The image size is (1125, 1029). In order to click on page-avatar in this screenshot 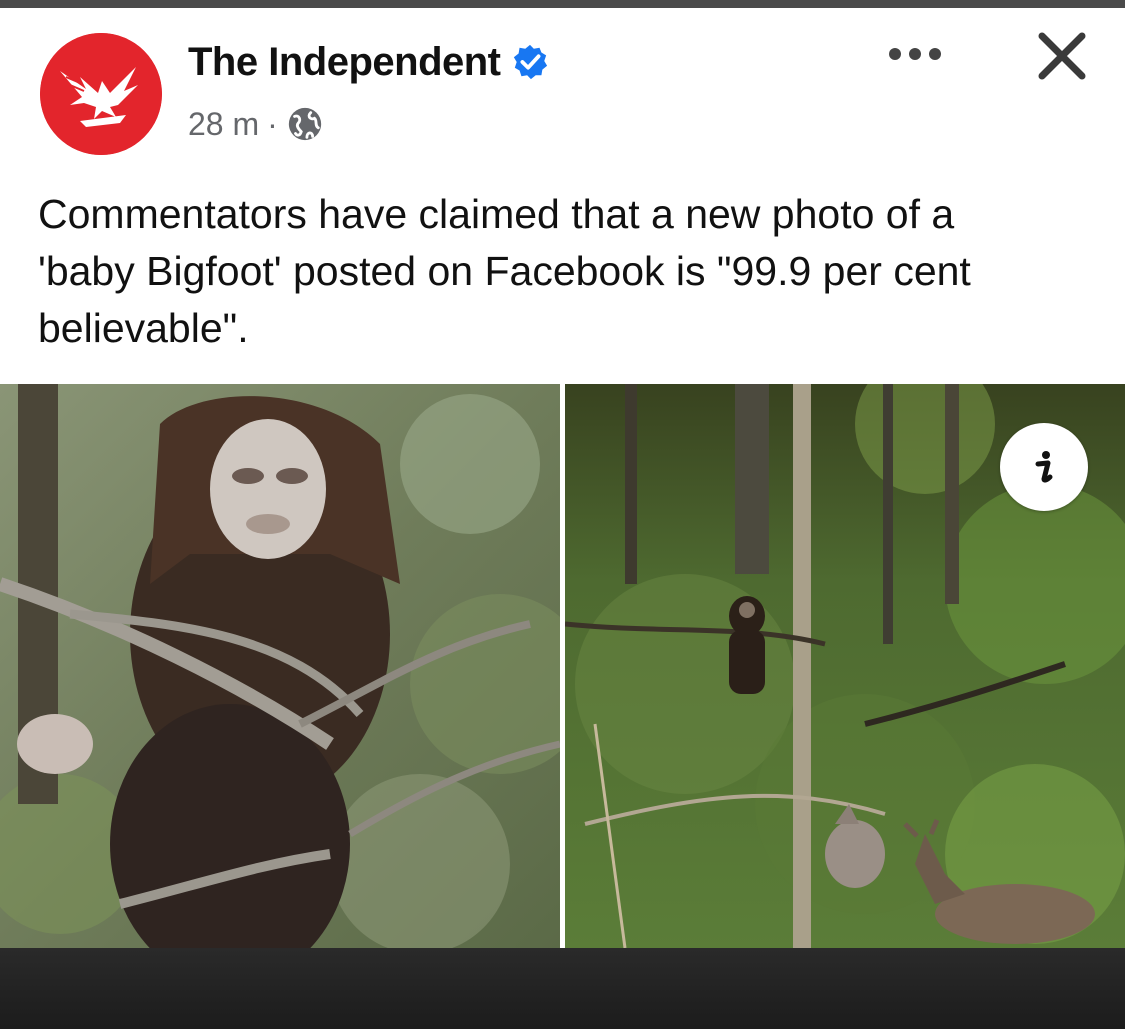, I will do `click(101, 94)`.